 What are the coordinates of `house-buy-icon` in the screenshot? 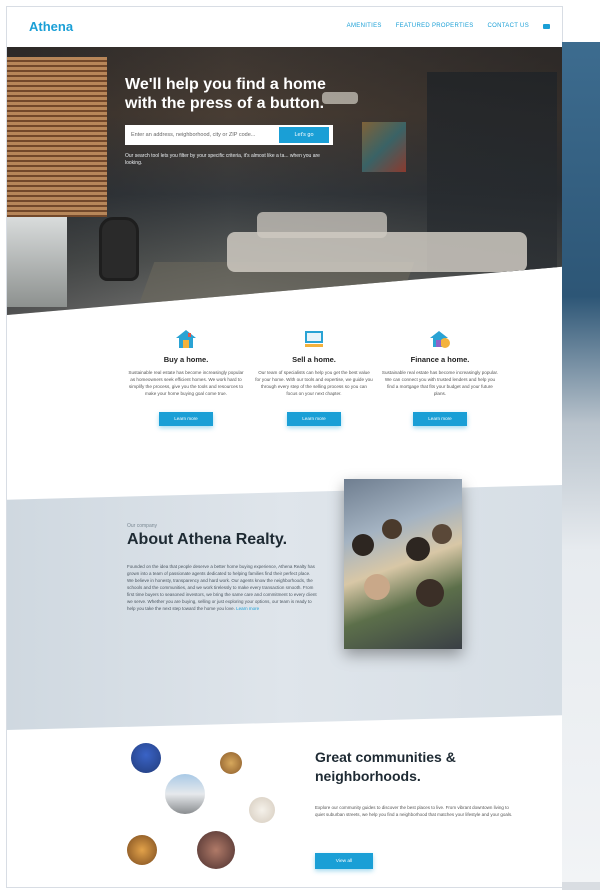 It's located at (186, 339).